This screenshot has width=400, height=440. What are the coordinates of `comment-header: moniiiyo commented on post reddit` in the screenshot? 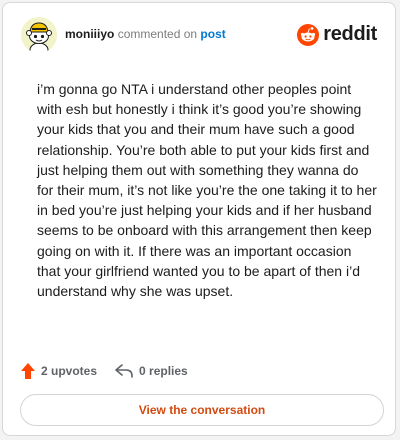 It's located at (200, 35).